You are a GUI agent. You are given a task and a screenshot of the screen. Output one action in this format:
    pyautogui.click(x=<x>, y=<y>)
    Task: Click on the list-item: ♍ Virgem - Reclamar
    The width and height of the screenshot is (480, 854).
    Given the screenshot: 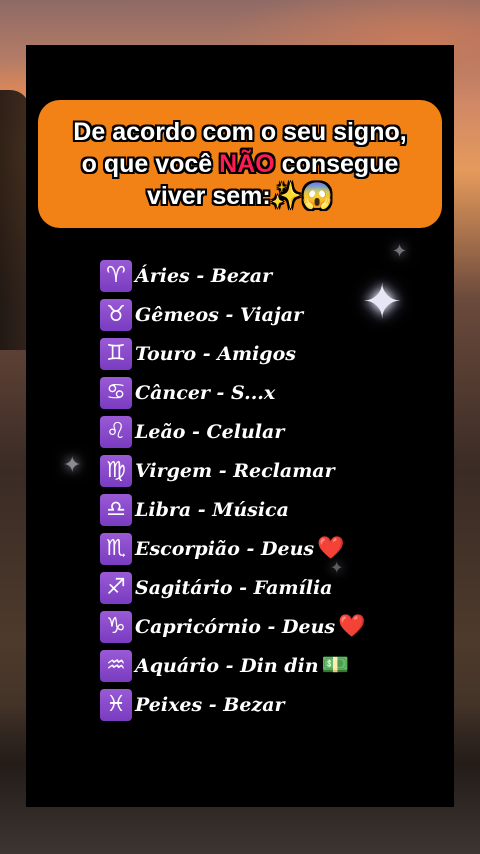 What is the action you would take?
    pyautogui.click(x=233, y=470)
    